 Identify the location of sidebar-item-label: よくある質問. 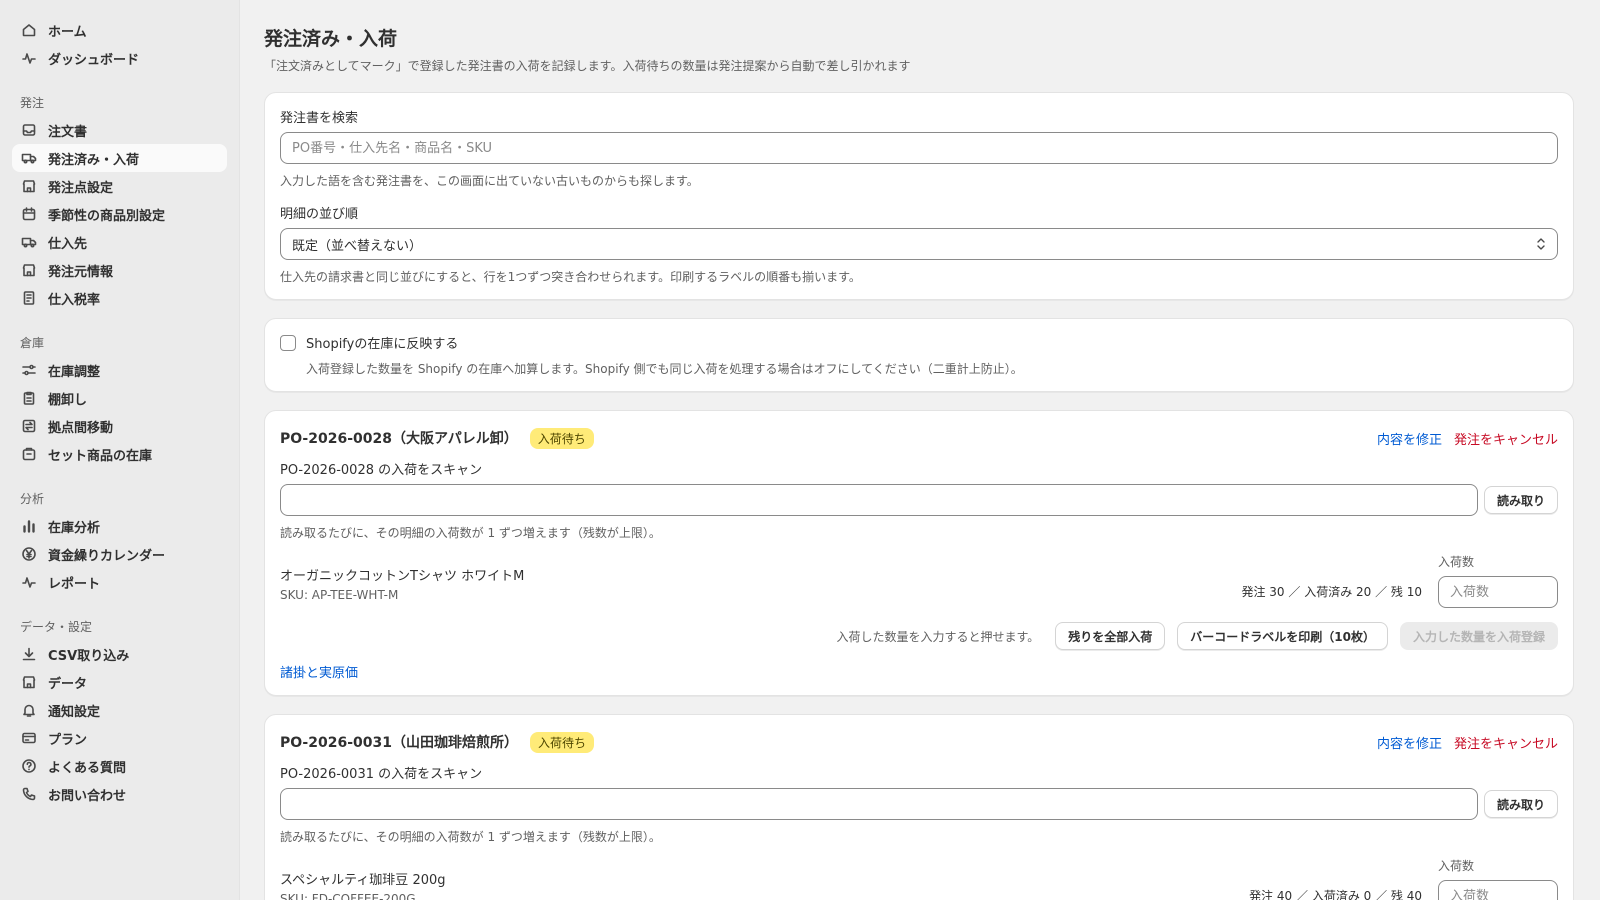
(87, 768).